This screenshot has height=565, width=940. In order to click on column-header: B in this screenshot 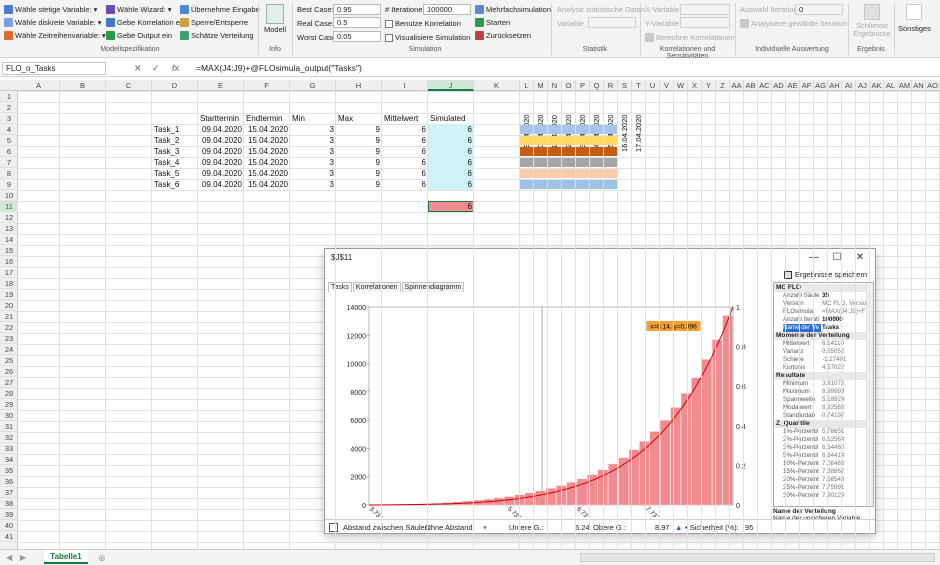, I will do `click(83, 85)`.